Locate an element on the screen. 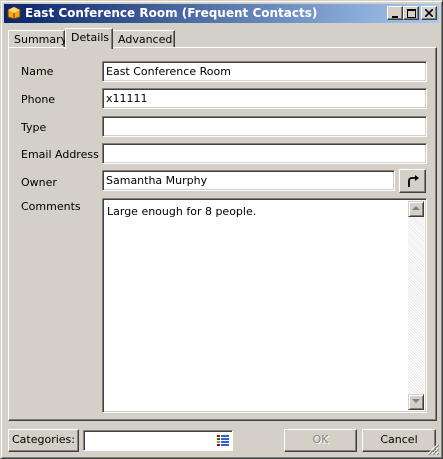  tab-details: Details is located at coordinates (89, 38).